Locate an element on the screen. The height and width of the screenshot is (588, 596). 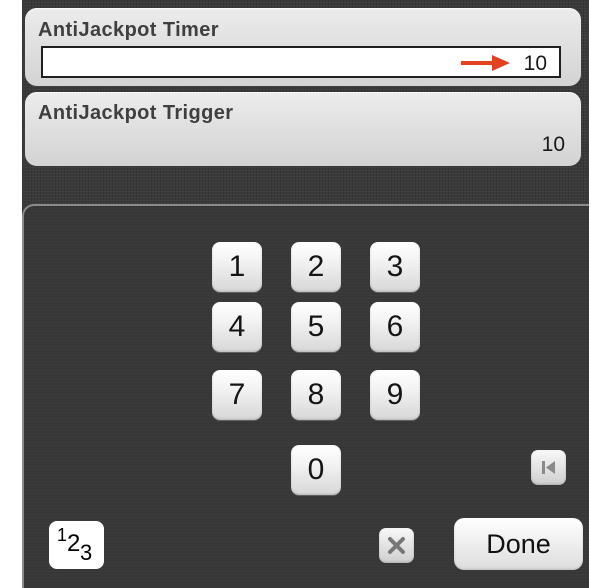
keypad-key-5: 5 is located at coordinates (316, 327).